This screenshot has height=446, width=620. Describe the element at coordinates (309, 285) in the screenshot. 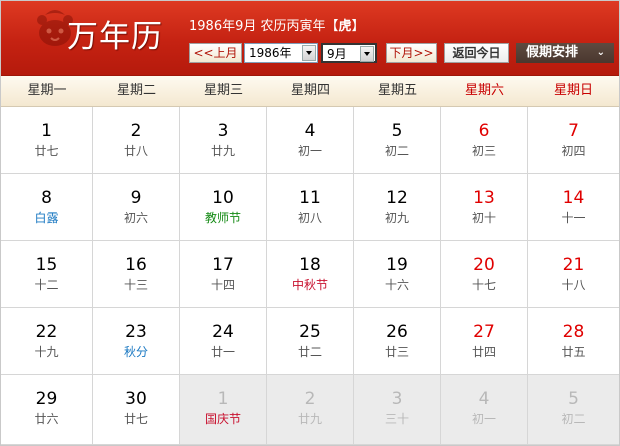

I see `festival-label: 中秋节` at that location.